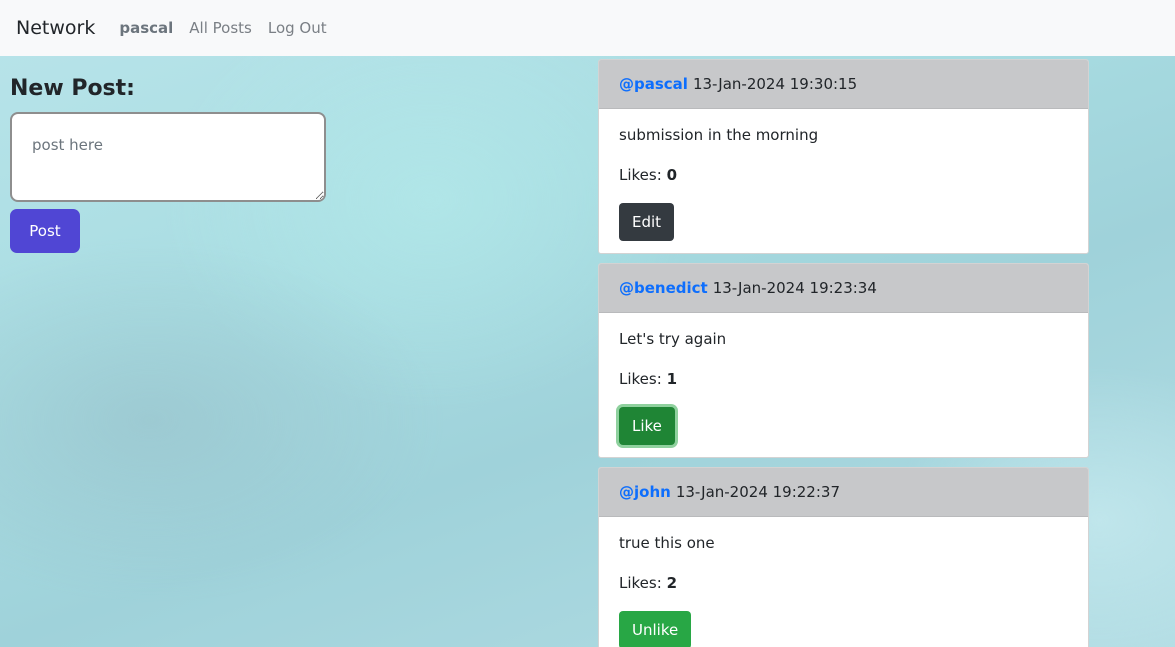 Image resolution: width=1175 pixels, height=647 pixels. I want to click on post-author-link: @benedict, so click(663, 288).